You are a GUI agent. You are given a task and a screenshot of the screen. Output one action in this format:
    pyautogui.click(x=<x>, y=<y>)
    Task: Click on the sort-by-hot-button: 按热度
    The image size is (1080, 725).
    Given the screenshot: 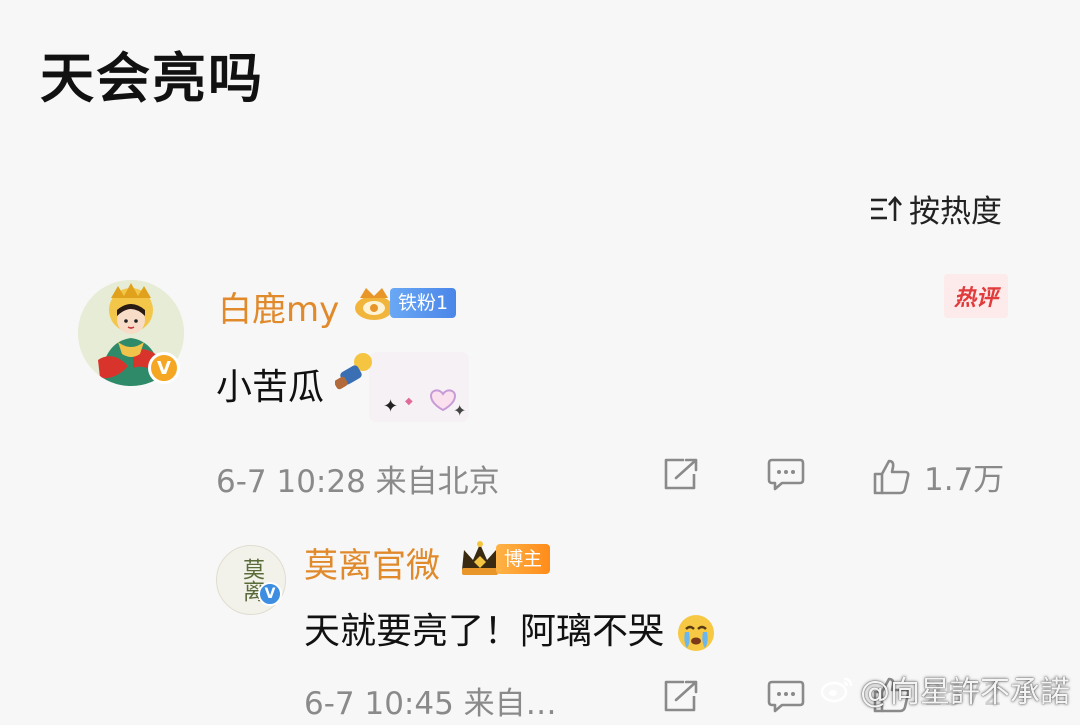 What is the action you would take?
    pyautogui.click(x=935, y=208)
    